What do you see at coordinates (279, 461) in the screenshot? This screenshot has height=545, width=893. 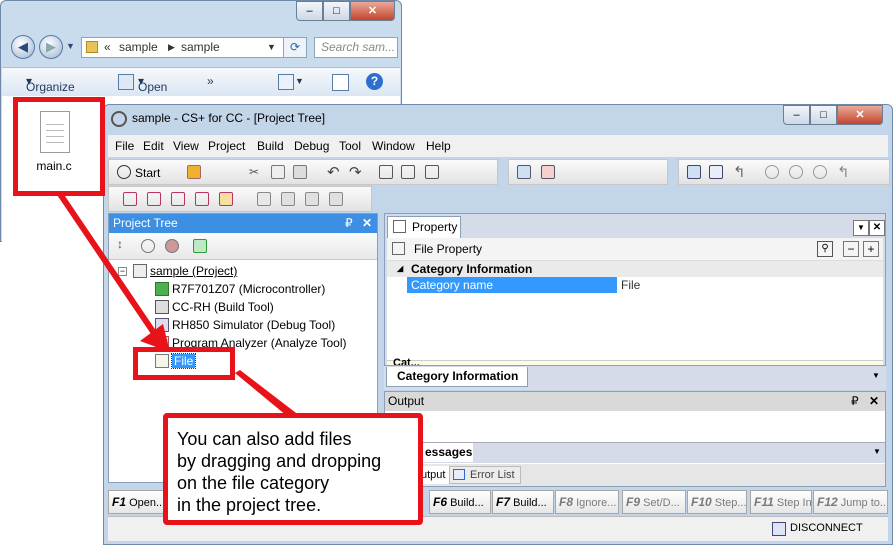 I see `callout-line: by dragging and dropping` at bounding box center [279, 461].